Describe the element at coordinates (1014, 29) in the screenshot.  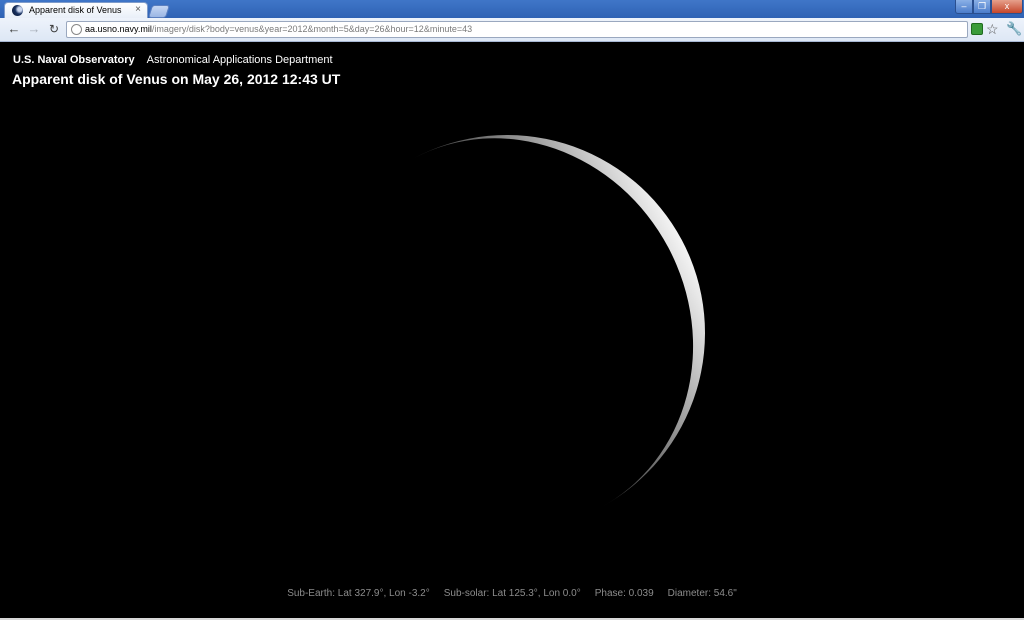
I see `wrench-menu-icon: 🔧` at that location.